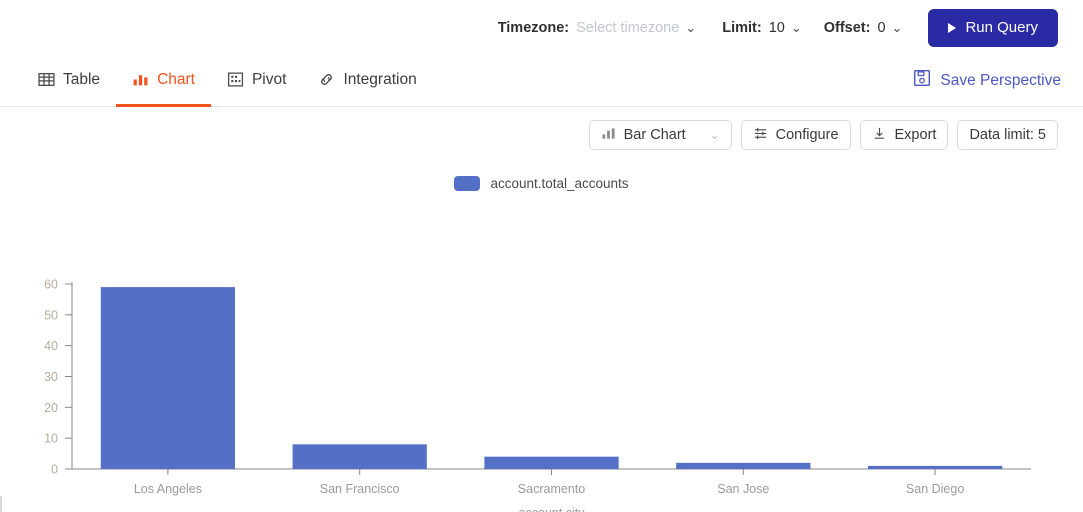 This screenshot has width=1083, height=512. What do you see at coordinates (743, 489) in the screenshot?
I see `x-axis-category-label: San Jose` at bounding box center [743, 489].